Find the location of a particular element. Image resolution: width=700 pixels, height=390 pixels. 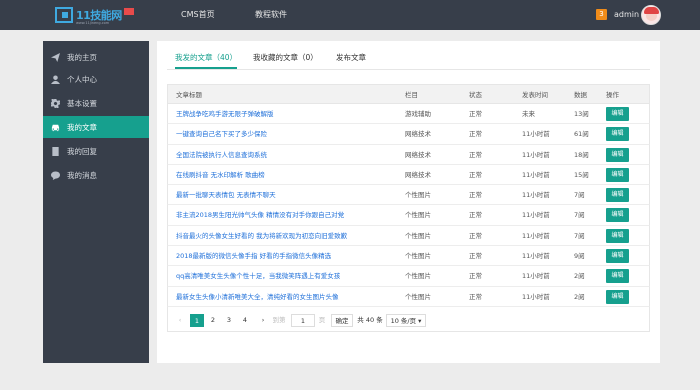

nav-tutorial-software: 教程软件 is located at coordinates (271, 15).